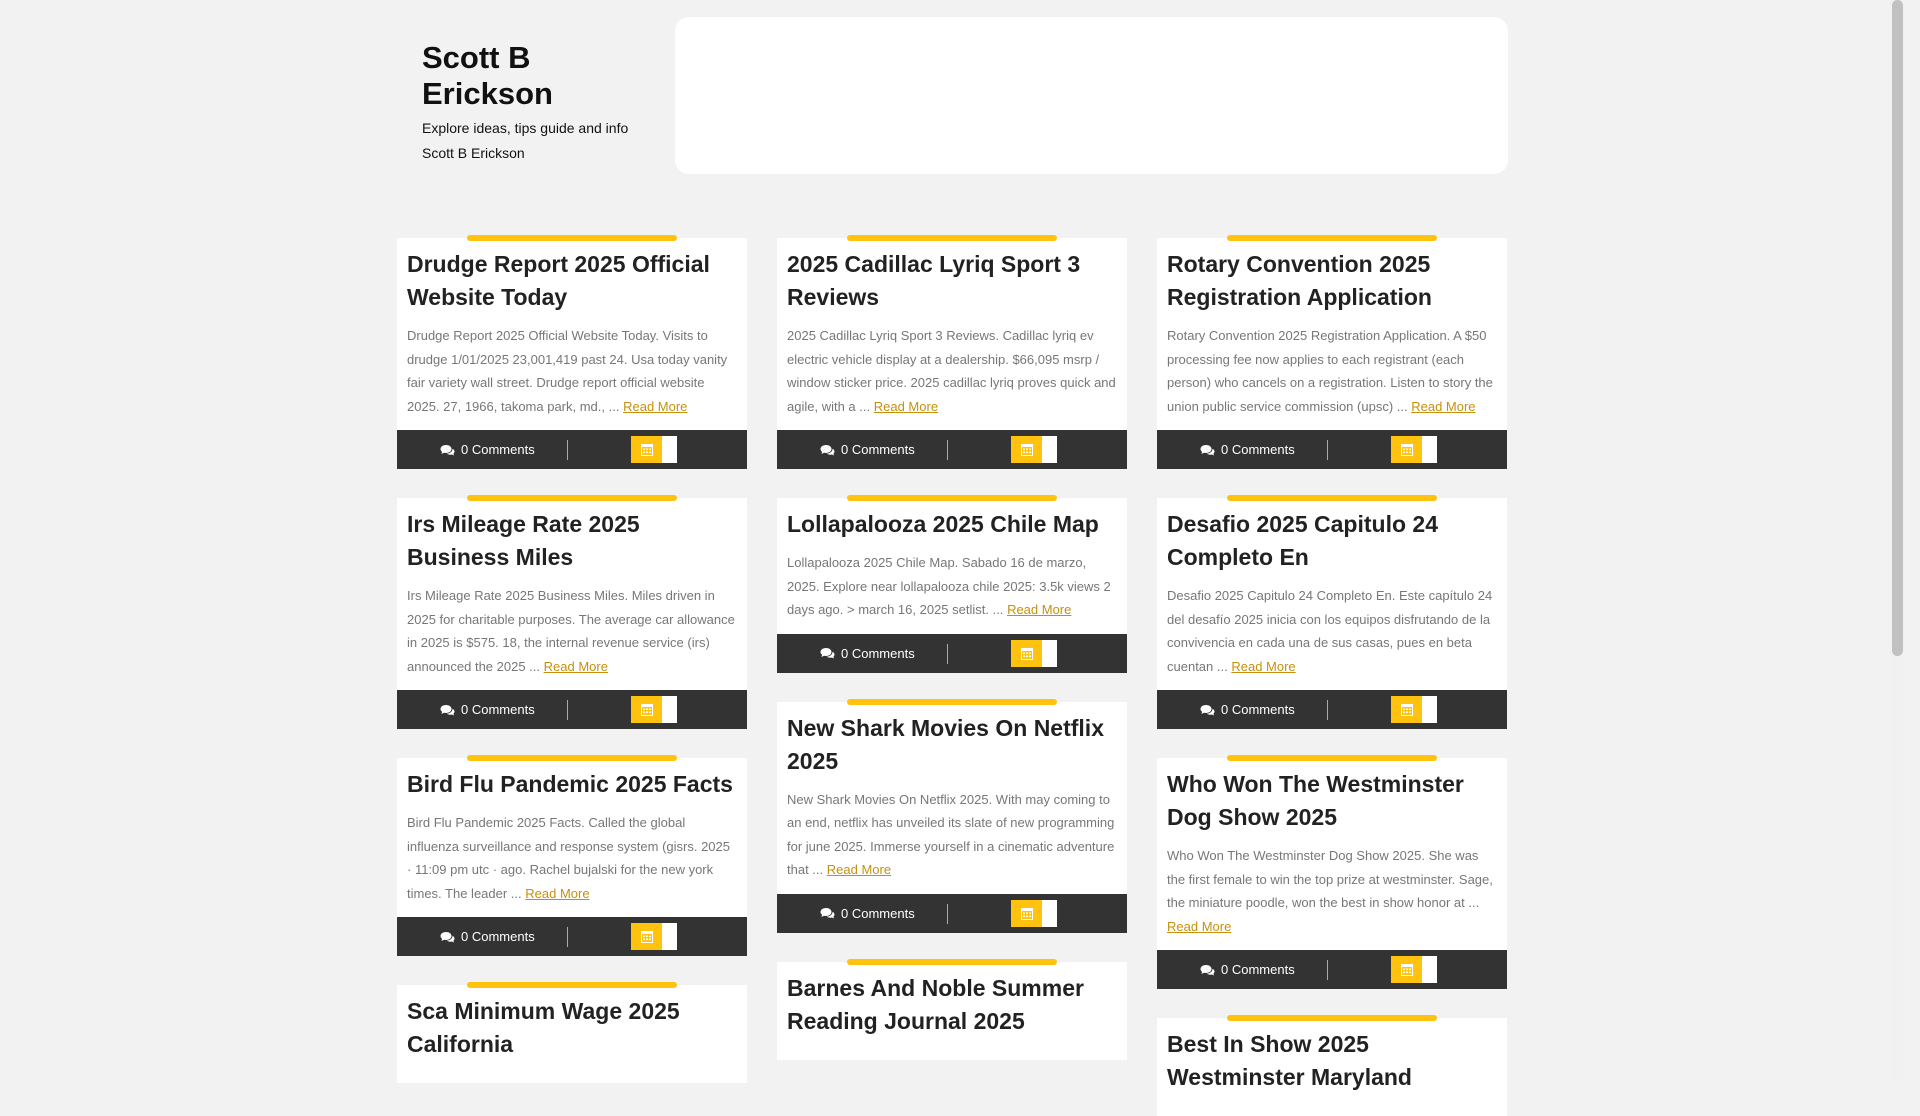 The width and height of the screenshot is (1920, 1116). I want to click on post-title-link: Best In Show 2025 Westminster Maryland, so click(1332, 1061).